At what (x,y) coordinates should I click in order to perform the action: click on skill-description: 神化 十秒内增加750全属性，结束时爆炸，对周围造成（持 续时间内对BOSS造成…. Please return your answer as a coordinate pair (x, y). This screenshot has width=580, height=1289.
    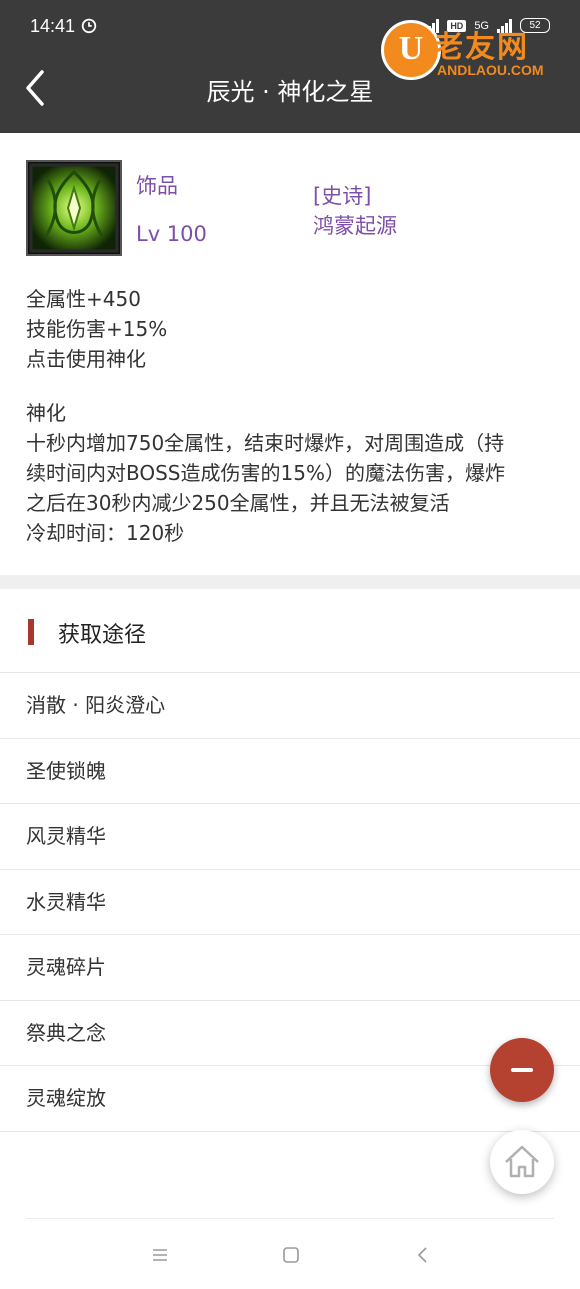
    Looking at the image, I should click on (291, 473).